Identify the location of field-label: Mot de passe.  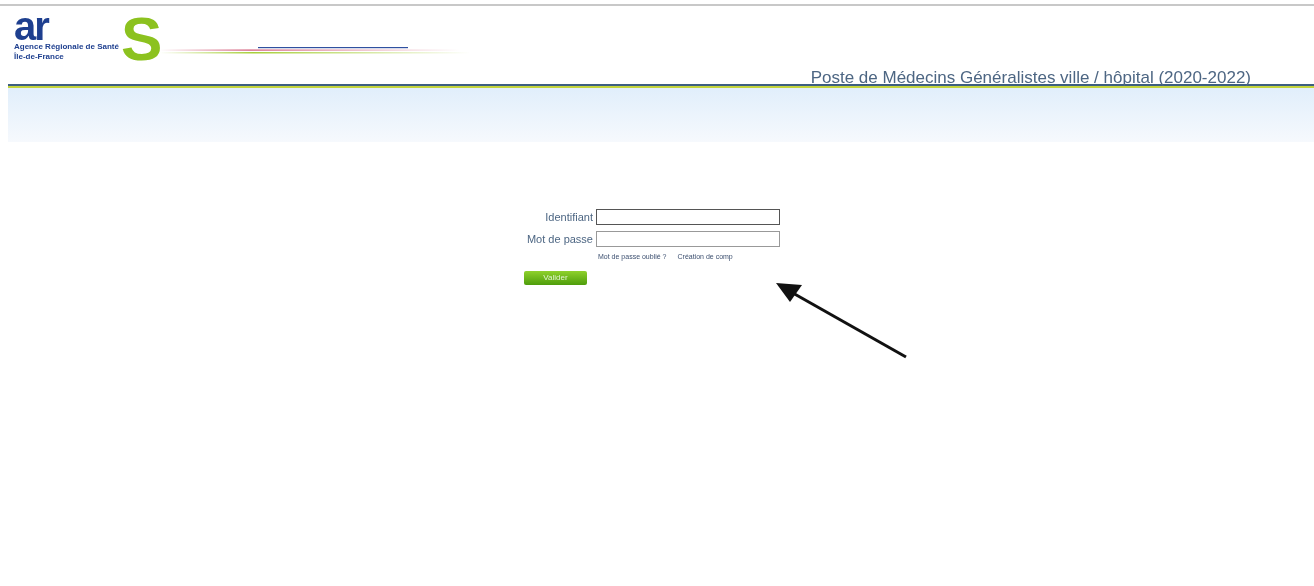
(559, 239).